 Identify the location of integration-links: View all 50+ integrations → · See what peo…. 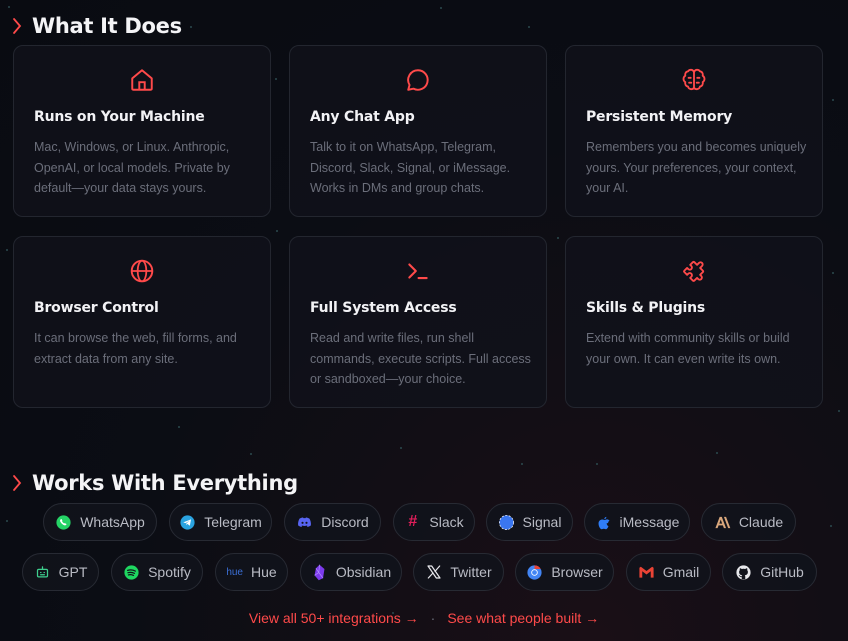
(424, 618).